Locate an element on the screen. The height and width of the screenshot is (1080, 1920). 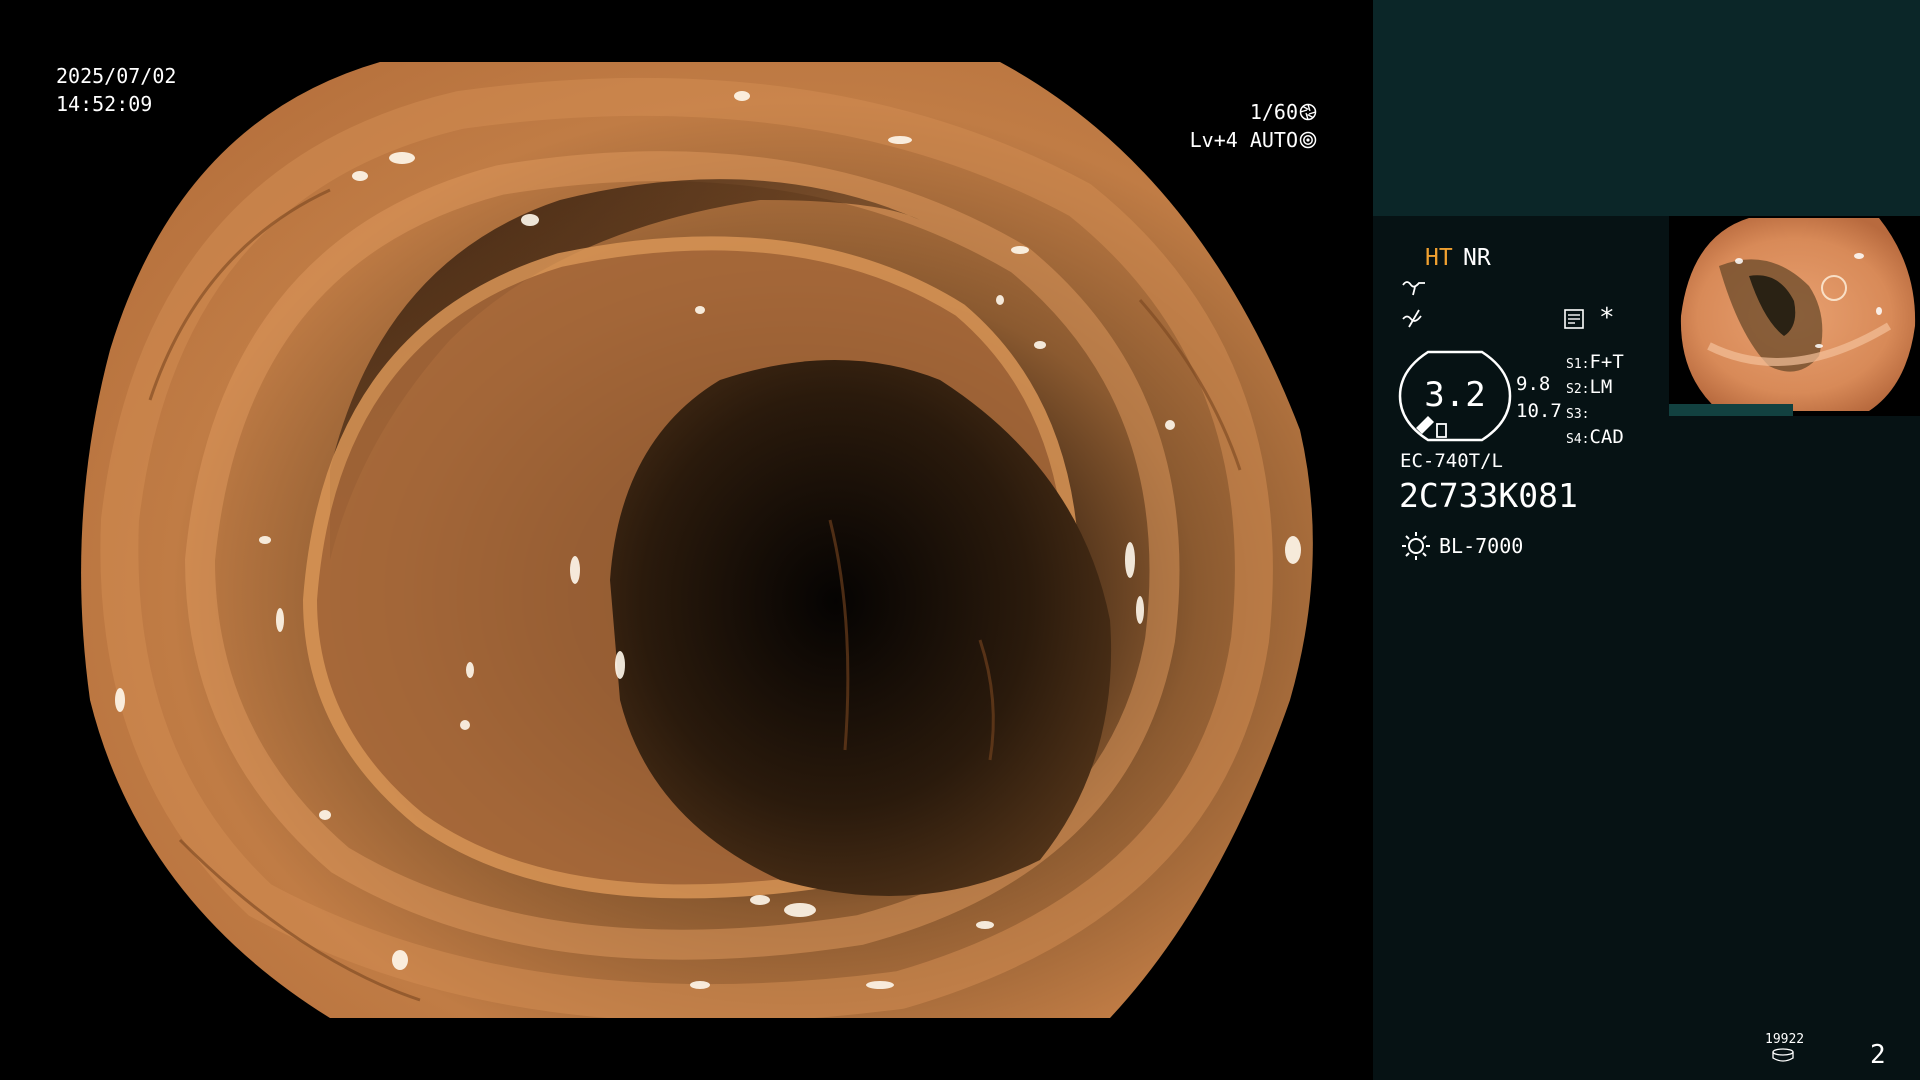
switch-value: CAD is located at coordinates (1606, 437).